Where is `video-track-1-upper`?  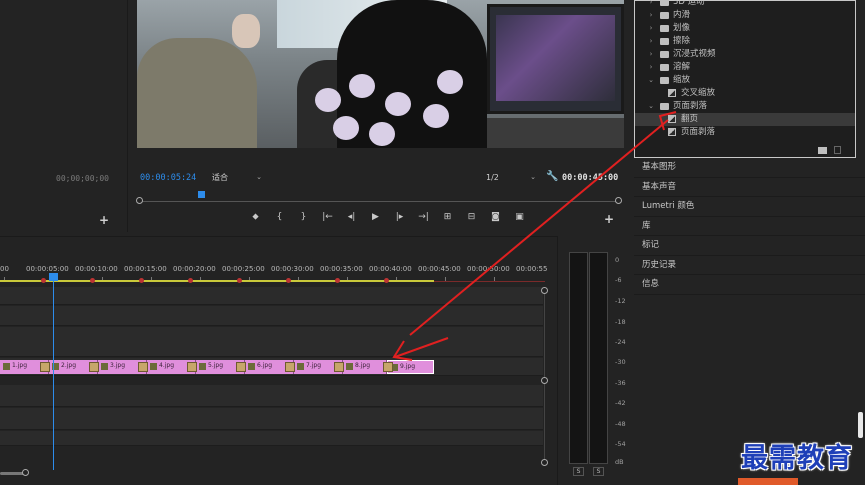 video-track-1-upper is located at coordinates (271, 342).